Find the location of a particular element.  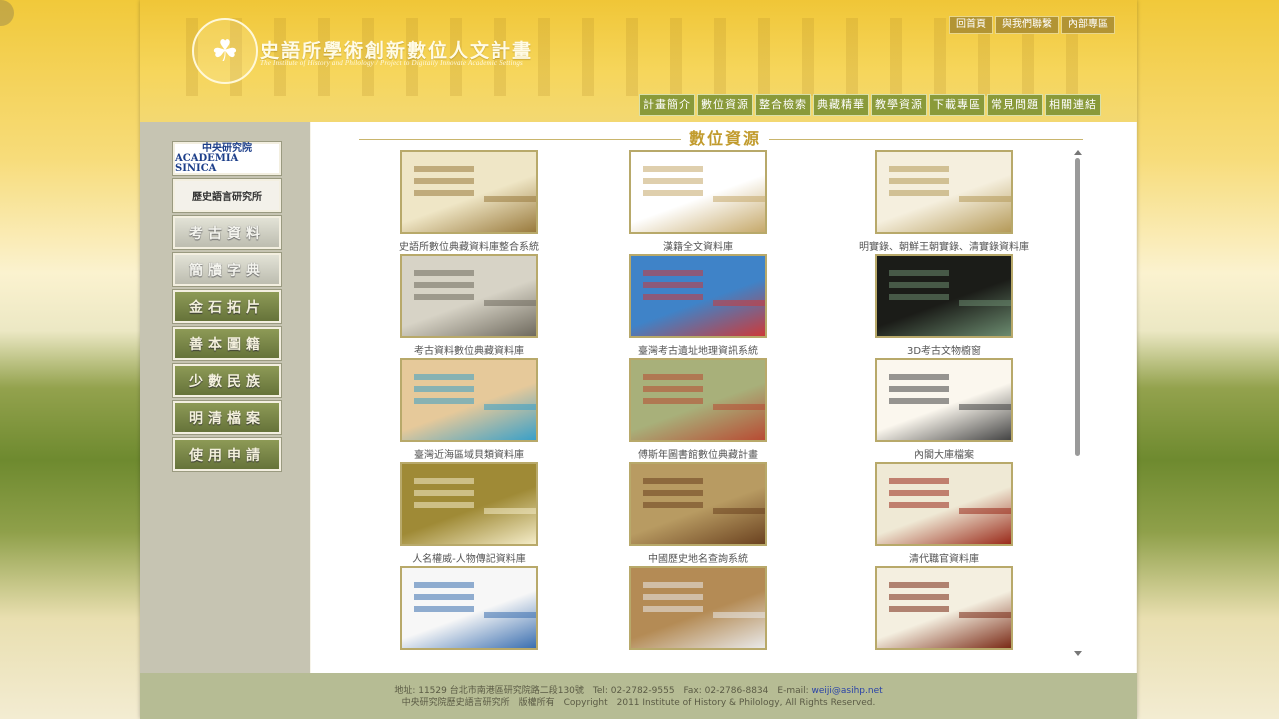

resource-tile: 清代職官資料庫 is located at coordinates (944, 513).